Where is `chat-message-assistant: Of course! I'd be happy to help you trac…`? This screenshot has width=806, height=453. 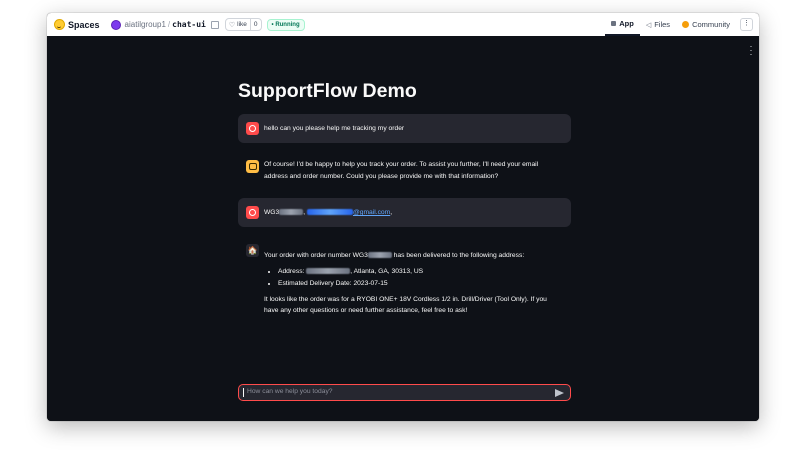 chat-message-assistant: Of course! I'd be happy to help you trac… is located at coordinates (404, 169).